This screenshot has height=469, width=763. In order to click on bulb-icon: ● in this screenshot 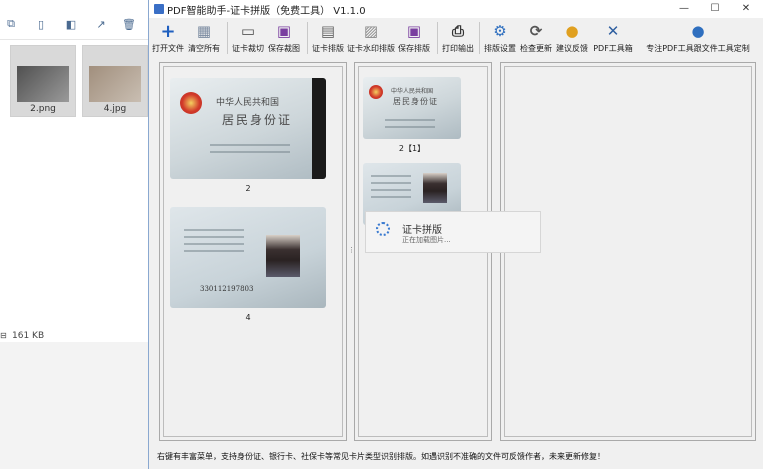, I will do `click(572, 31)`.